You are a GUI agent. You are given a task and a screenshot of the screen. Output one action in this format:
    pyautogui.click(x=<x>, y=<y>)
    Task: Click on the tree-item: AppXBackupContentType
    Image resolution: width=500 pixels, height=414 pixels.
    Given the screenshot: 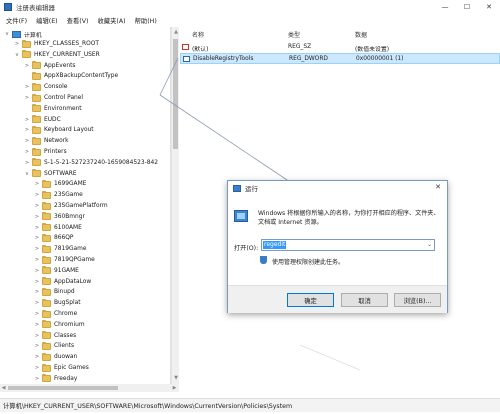 What is the action you would take?
    pyautogui.click(x=71, y=76)
    